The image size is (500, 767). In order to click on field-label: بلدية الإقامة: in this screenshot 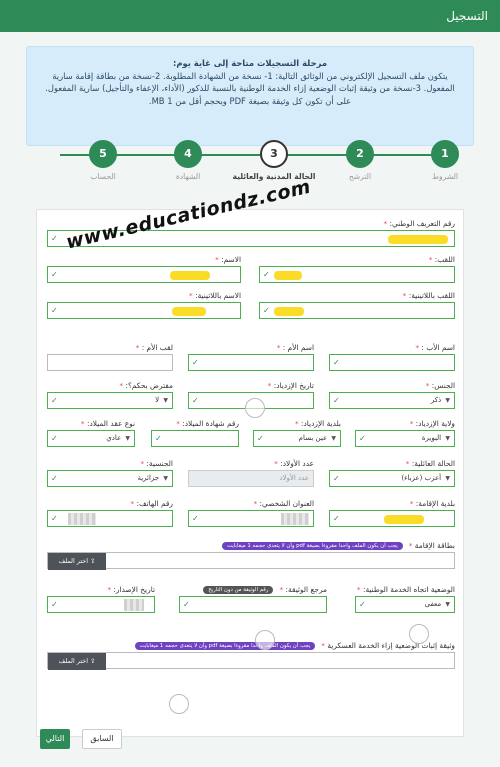, I will do `click(435, 503)`.